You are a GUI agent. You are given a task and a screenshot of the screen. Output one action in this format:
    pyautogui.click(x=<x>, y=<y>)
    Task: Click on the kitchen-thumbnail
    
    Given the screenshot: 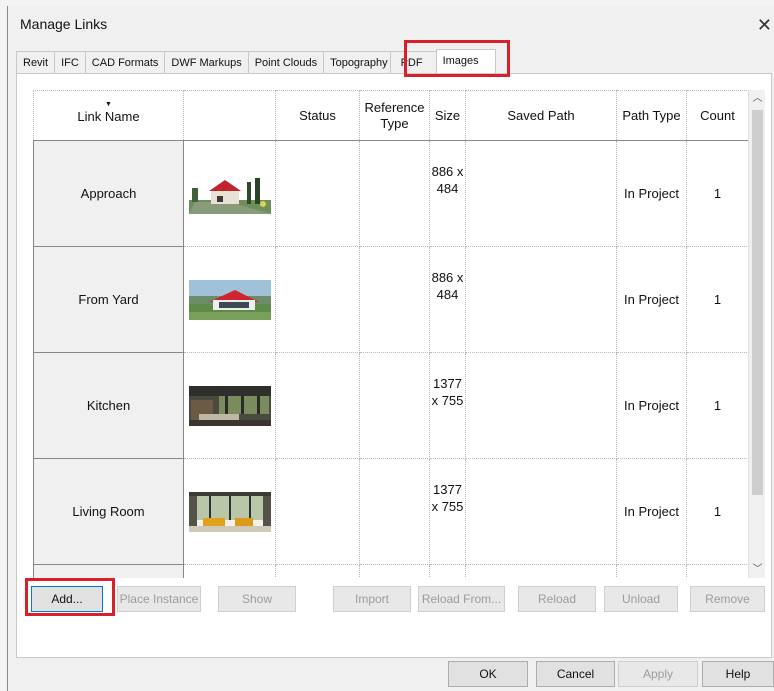 What is the action you would take?
    pyautogui.click(x=229, y=405)
    